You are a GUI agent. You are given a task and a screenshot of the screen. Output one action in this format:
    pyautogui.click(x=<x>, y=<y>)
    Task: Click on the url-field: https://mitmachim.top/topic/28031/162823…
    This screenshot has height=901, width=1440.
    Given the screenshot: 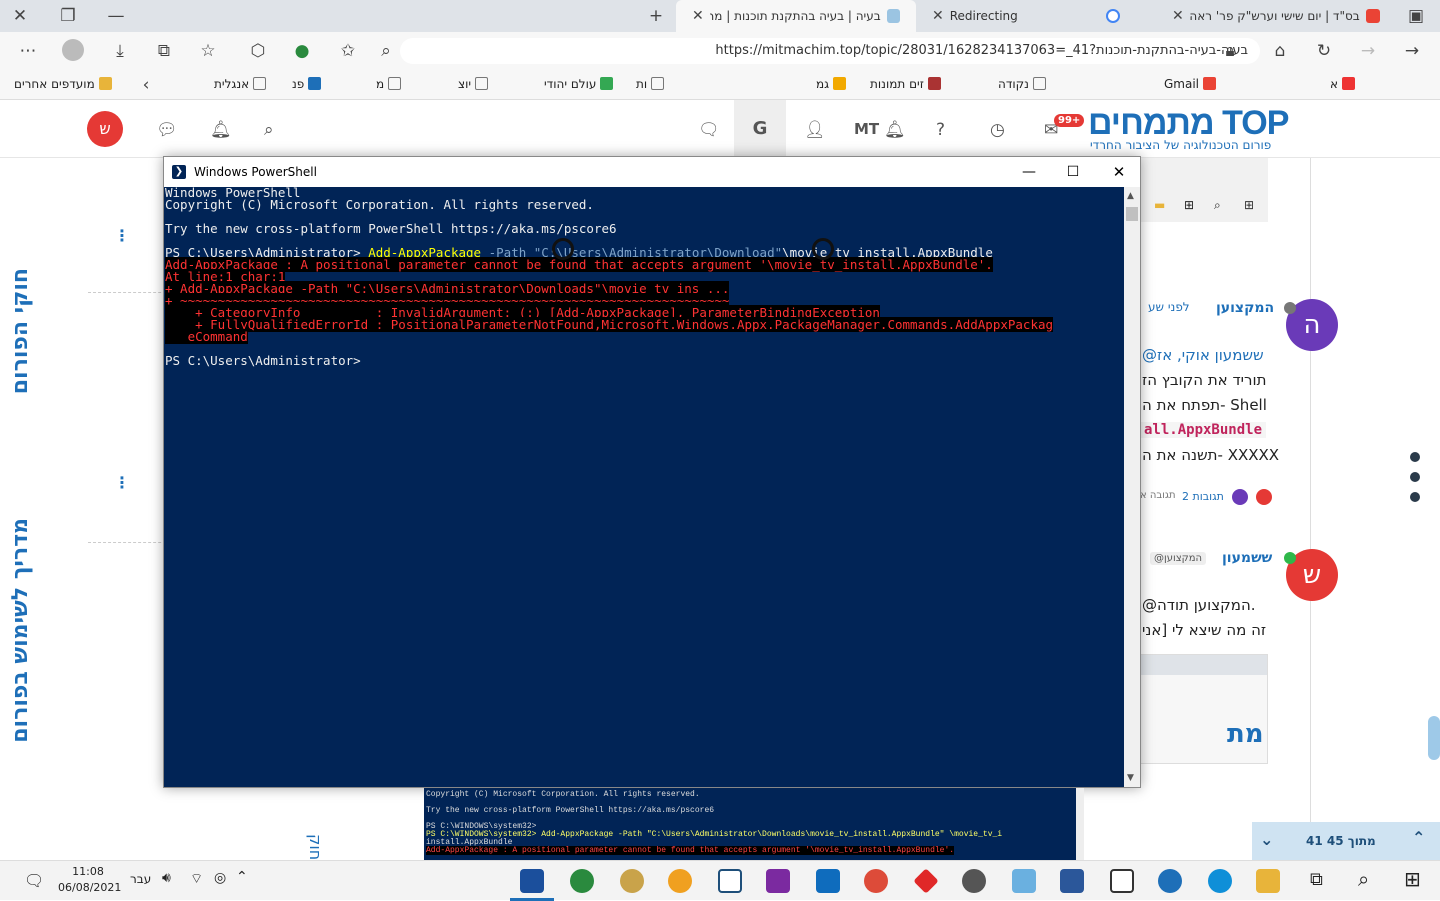 What is the action you would take?
    pyautogui.click(x=830, y=51)
    